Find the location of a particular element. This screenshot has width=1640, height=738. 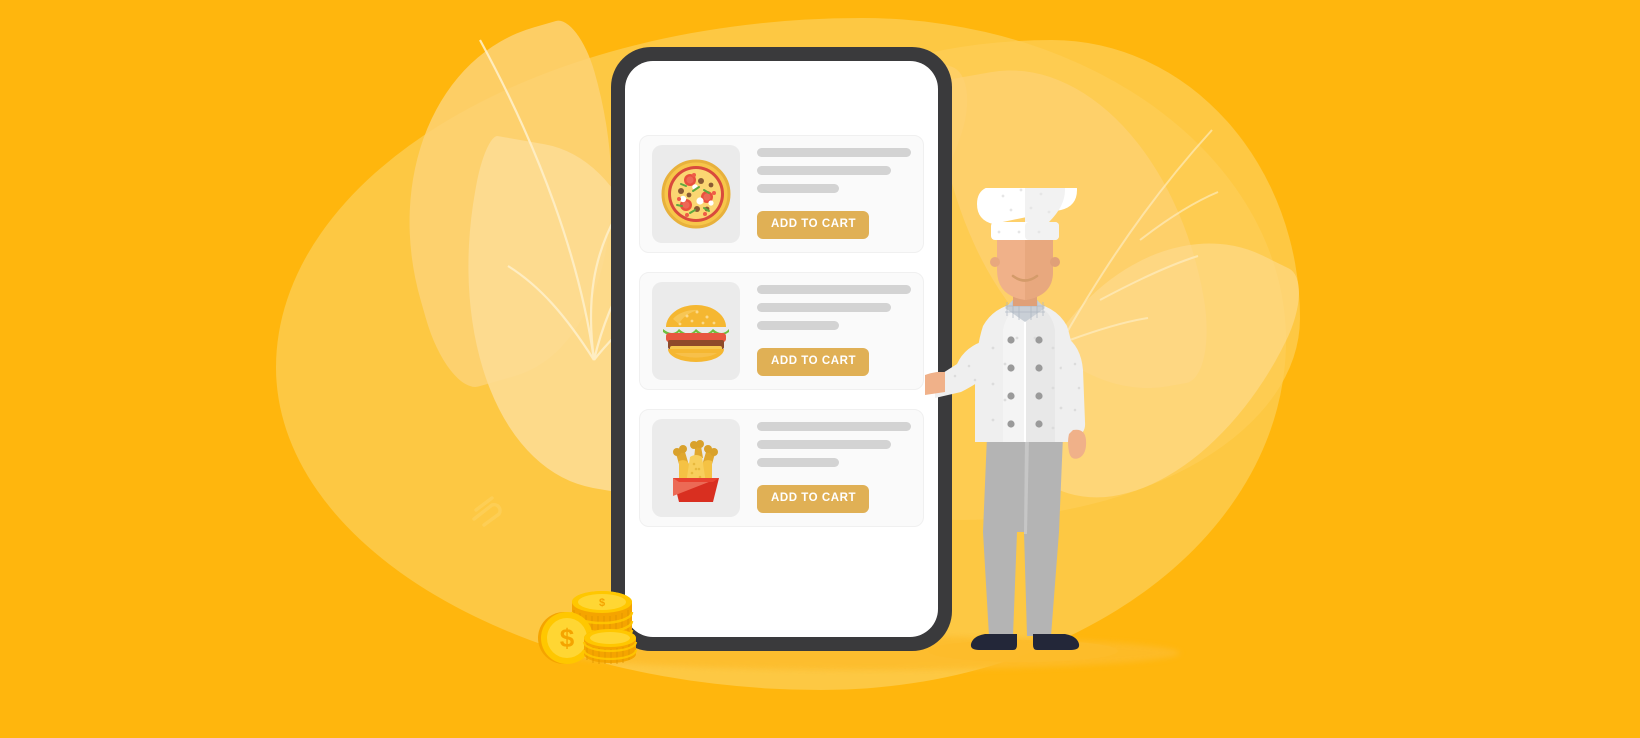

fried-chicken-bucket-icon is located at coordinates (696, 471).